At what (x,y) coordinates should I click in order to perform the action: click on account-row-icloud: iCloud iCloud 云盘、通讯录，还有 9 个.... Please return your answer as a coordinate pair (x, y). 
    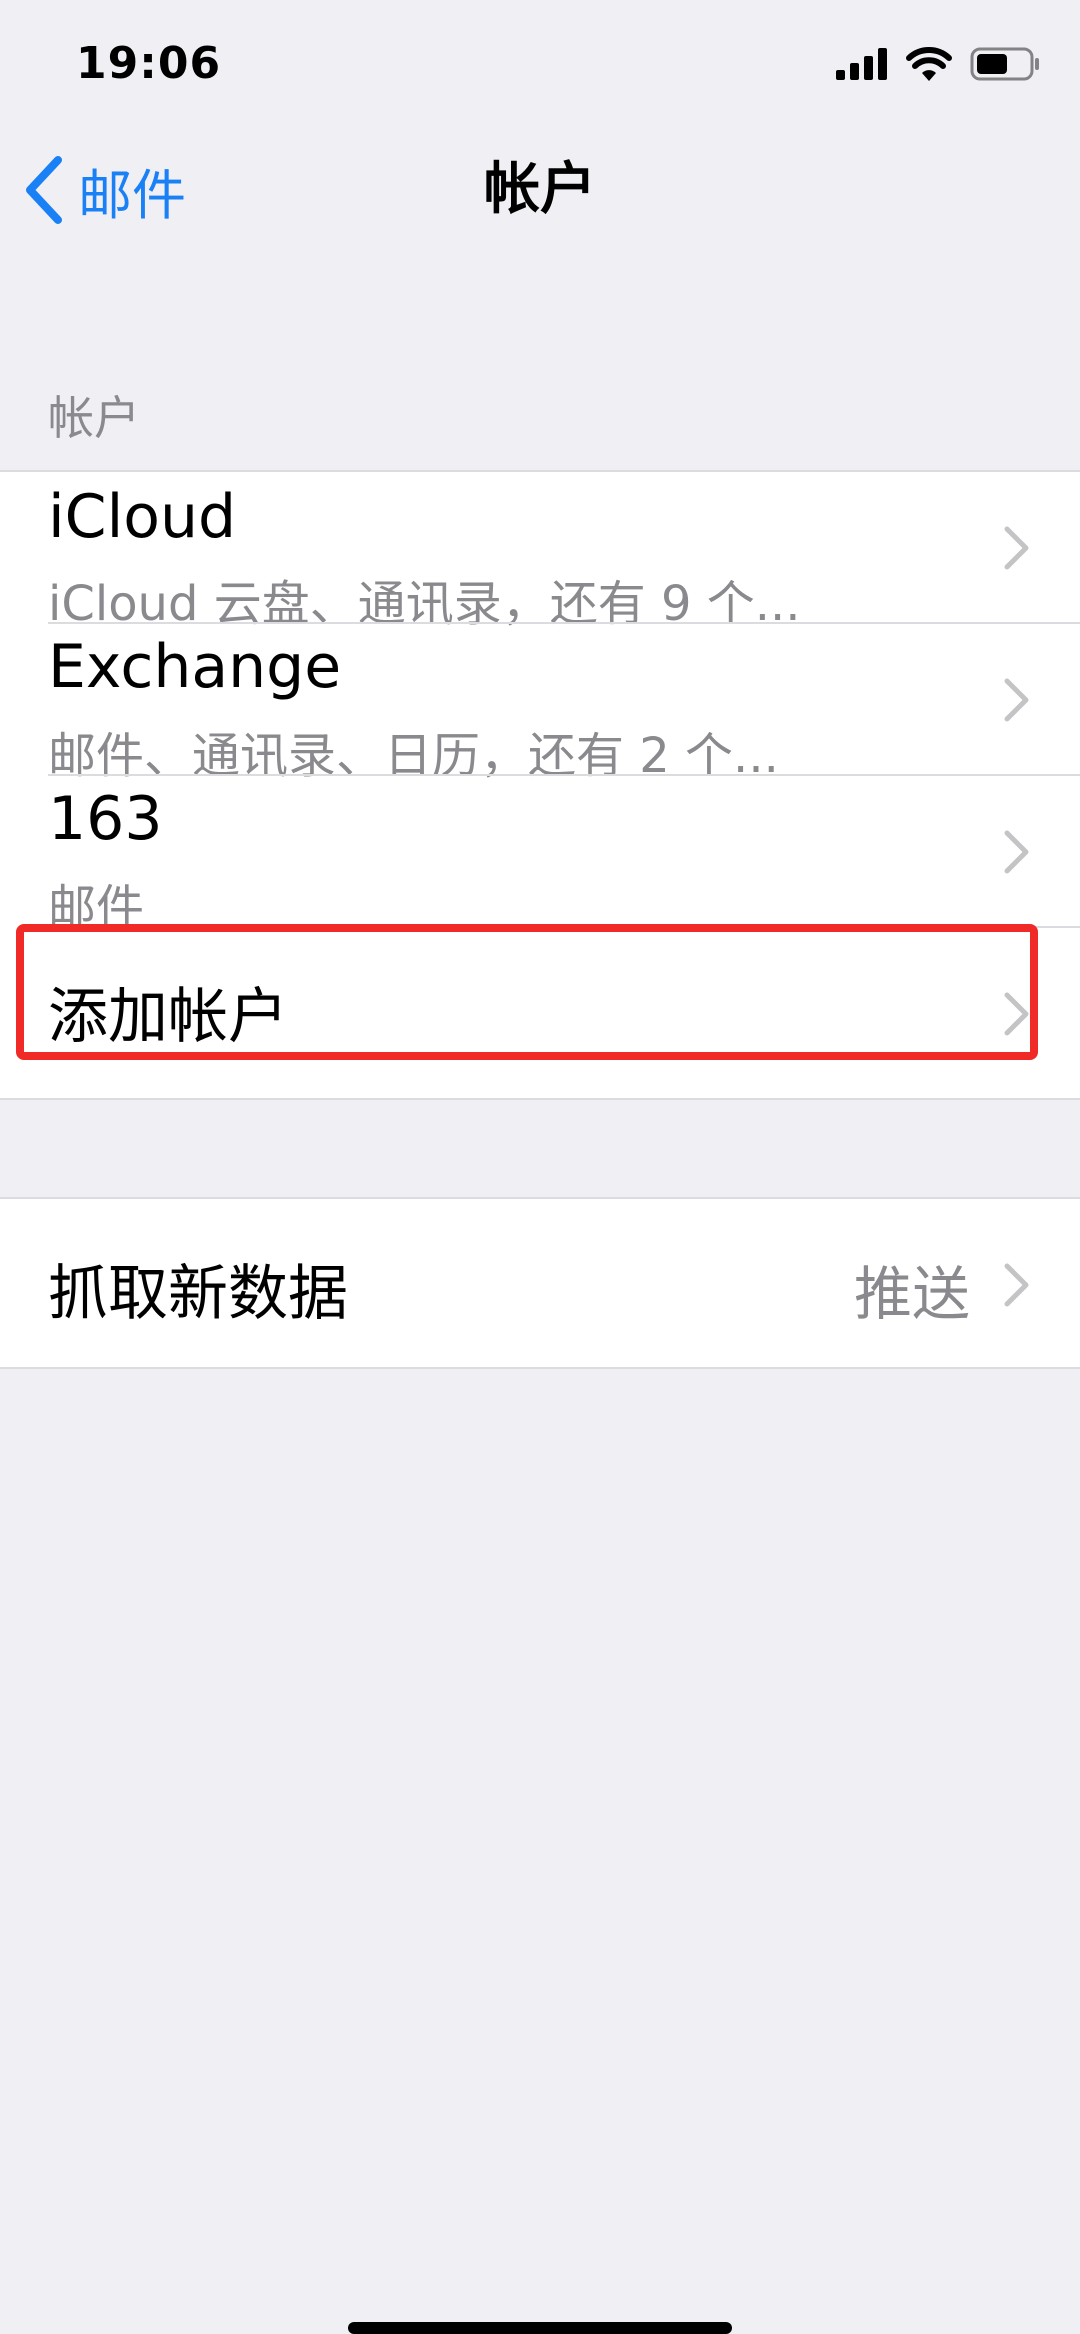
    Looking at the image, I should click on (540, 552).